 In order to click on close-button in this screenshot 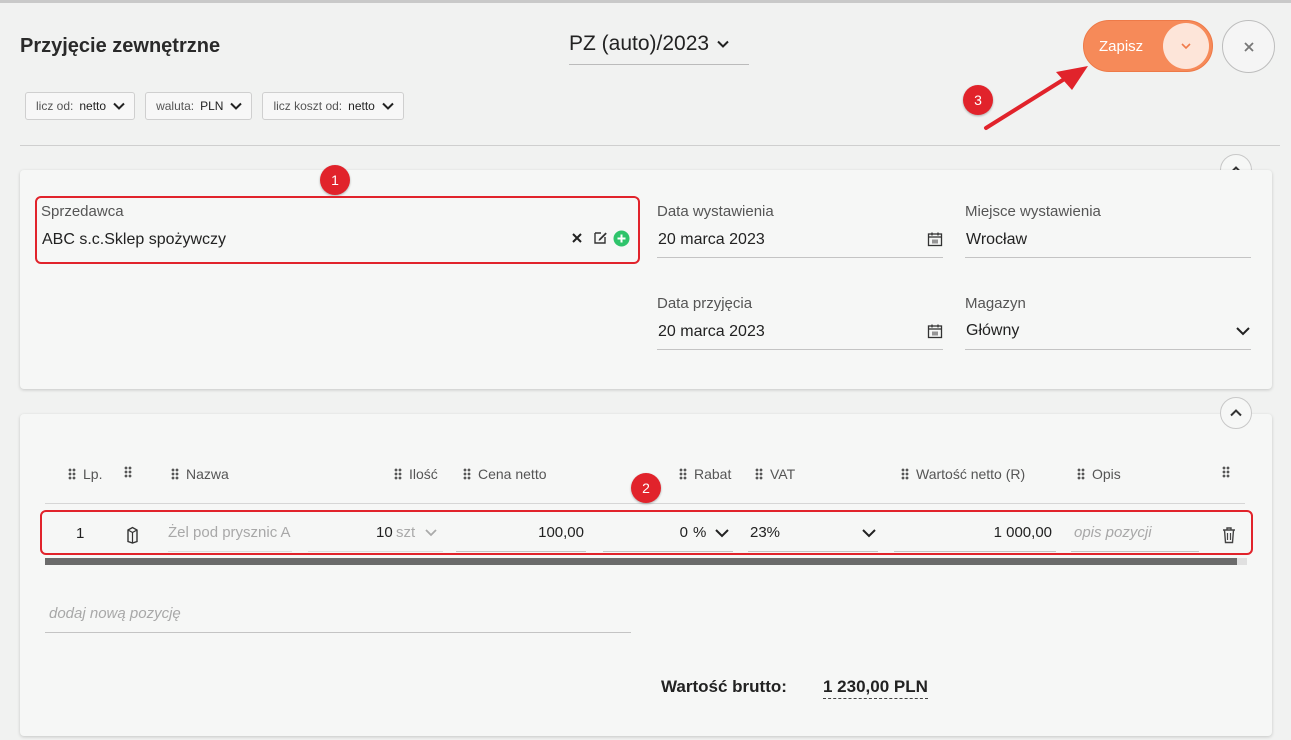, I will do `click(1248, 46)`.